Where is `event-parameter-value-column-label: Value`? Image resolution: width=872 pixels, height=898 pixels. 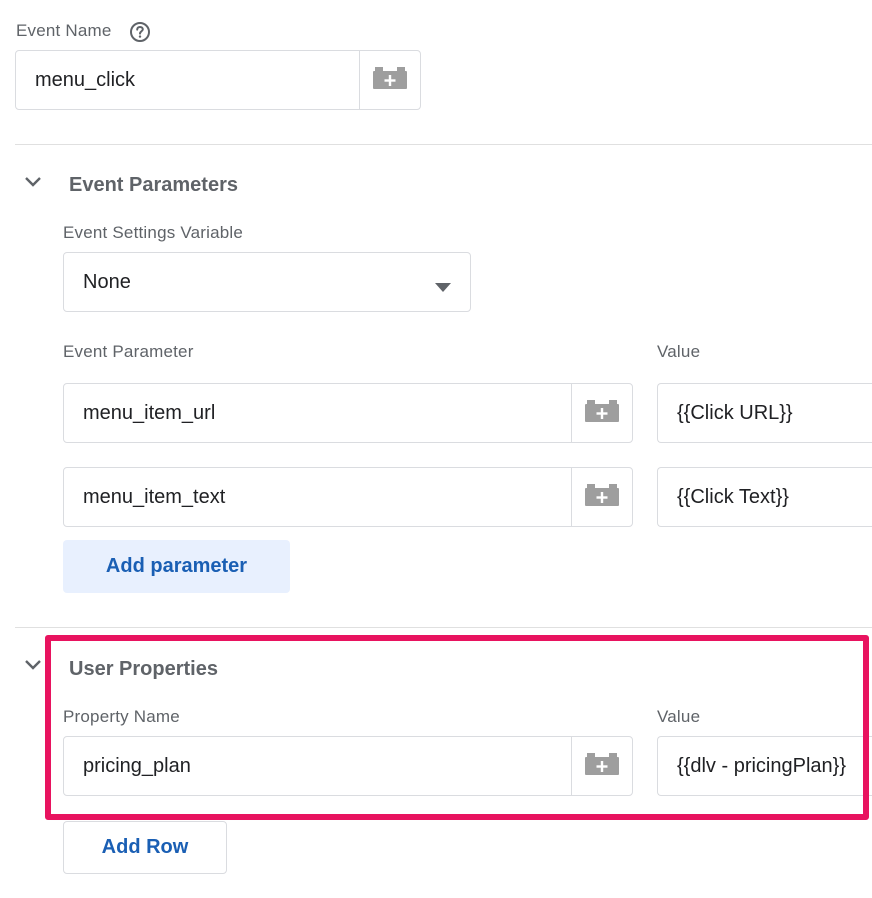 event-parameter-value-column-label: Value is located at coordinates (679, 351).